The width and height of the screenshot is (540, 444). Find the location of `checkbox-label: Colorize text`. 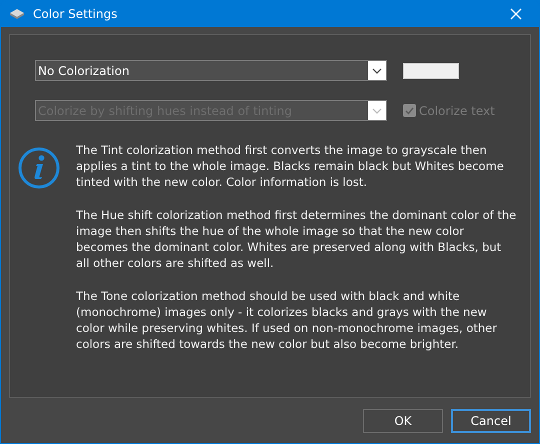

checkbox-label: Colorize text is located at coordinates (457, 111).